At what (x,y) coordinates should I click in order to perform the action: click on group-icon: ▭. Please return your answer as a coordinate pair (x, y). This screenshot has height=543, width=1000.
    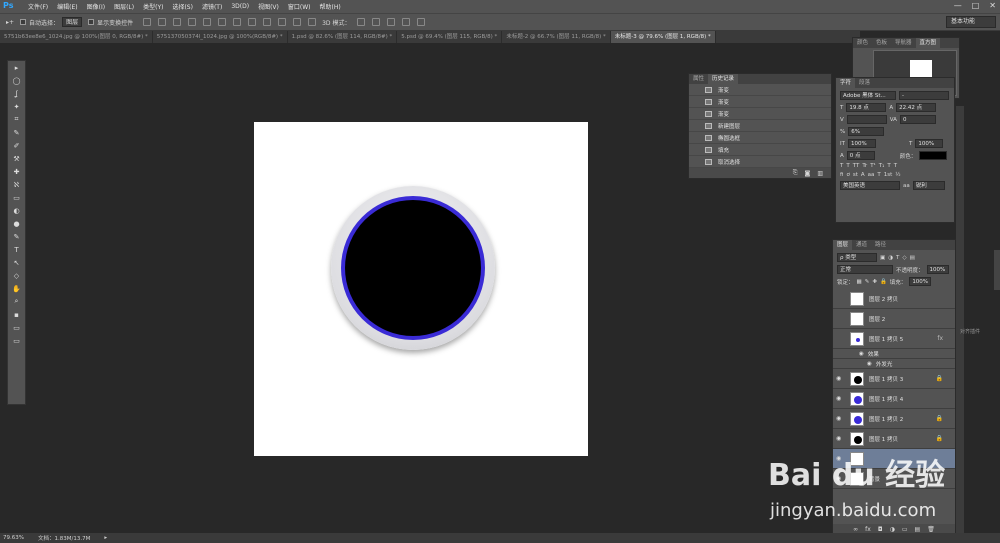
    Looking at the image, I should click on (905, 529).